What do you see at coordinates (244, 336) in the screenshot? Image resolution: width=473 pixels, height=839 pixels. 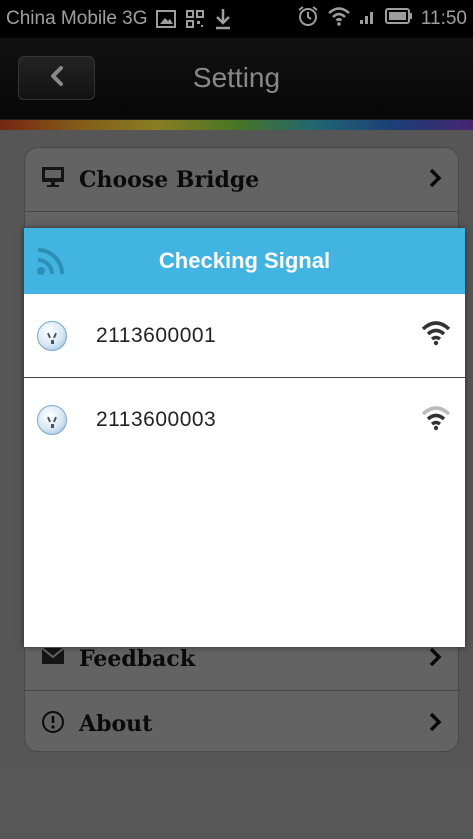 I see `device-row: 2113600001` at bounding box center [244, 336].